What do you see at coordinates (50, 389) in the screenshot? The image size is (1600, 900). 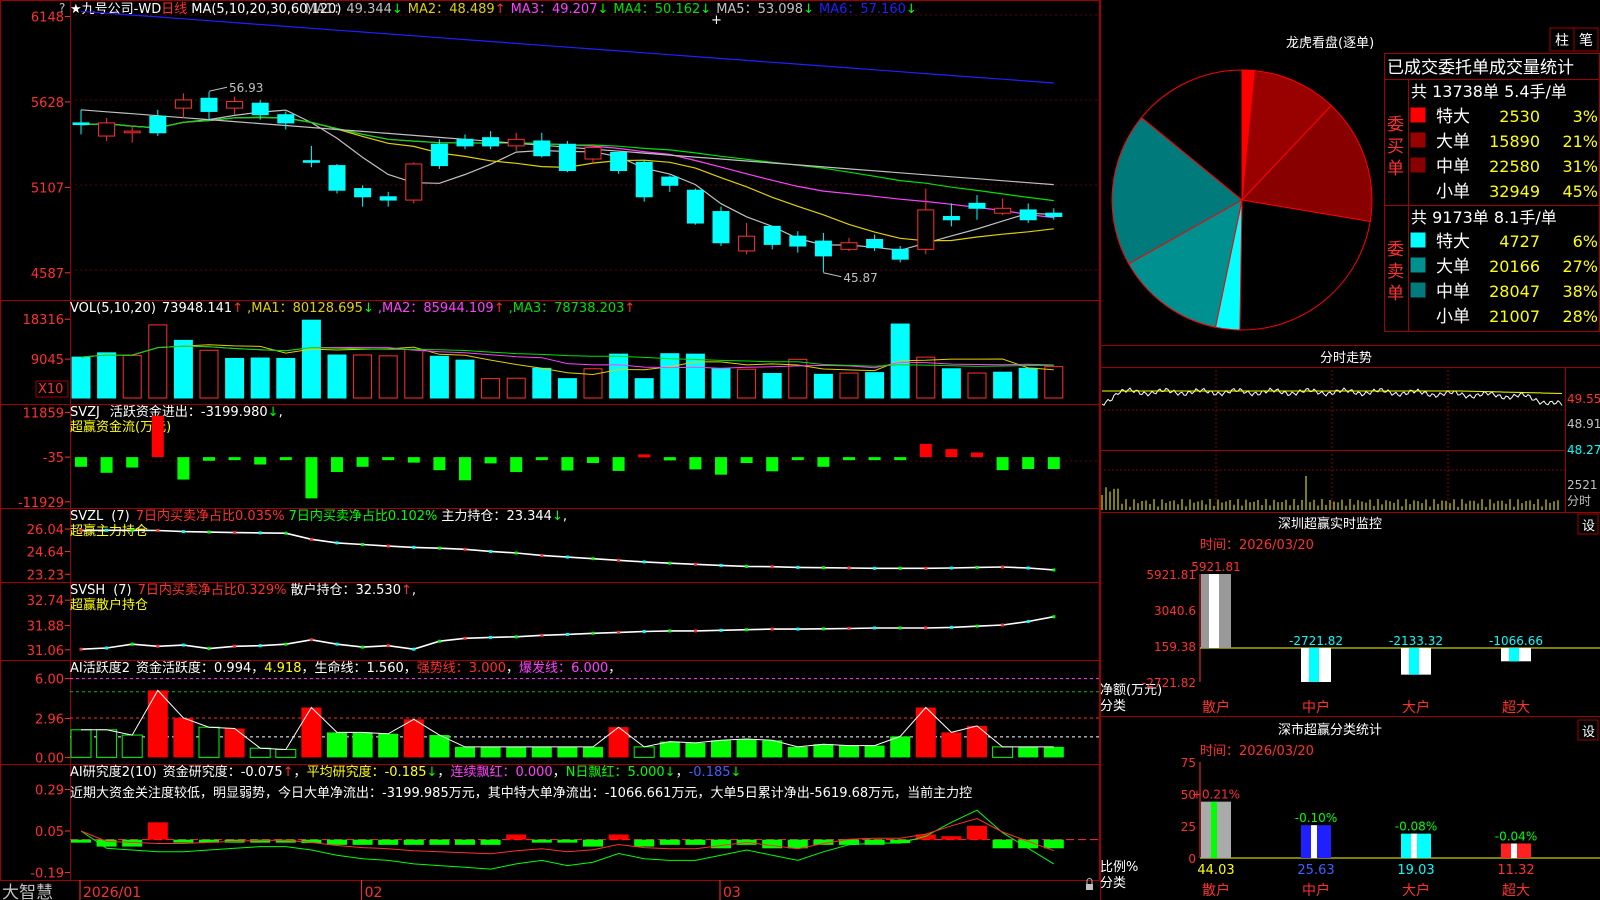 I see `volume-scale: X10` at bounding box center [50, 389].